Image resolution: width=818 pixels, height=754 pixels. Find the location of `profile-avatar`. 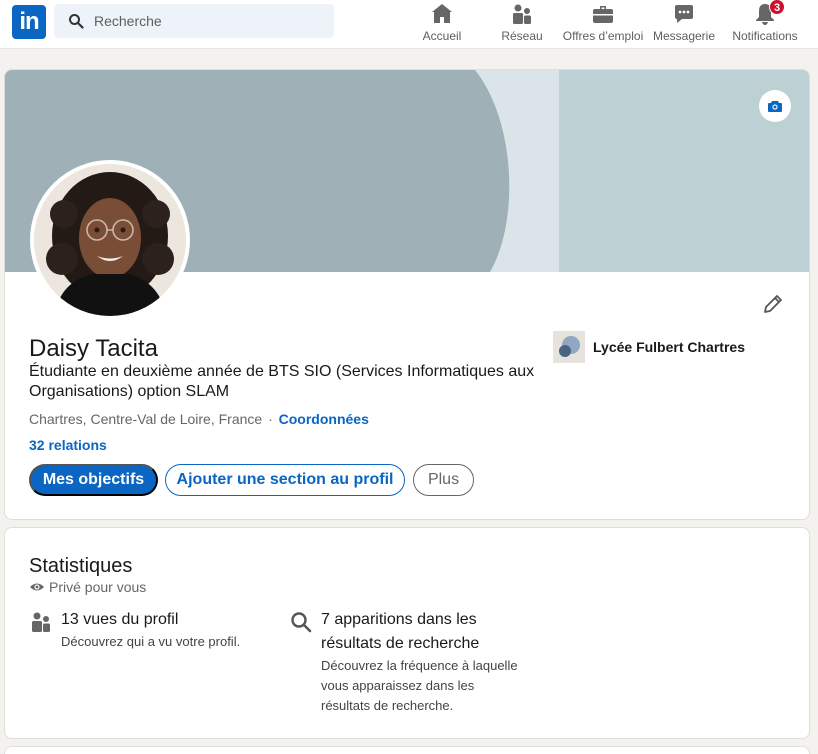

profile-avatar is located at coordinates (110, 240).